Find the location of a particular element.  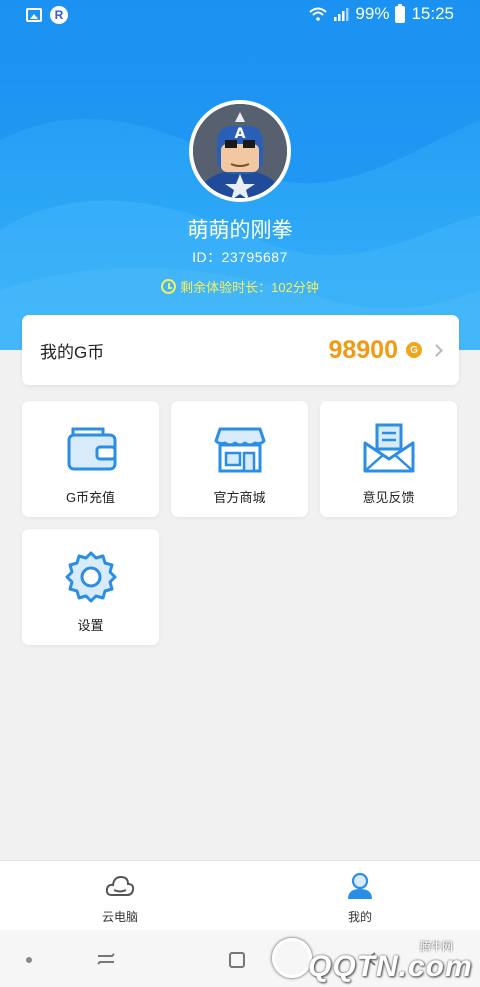

status-left: R is located at coordinates (47, 15).